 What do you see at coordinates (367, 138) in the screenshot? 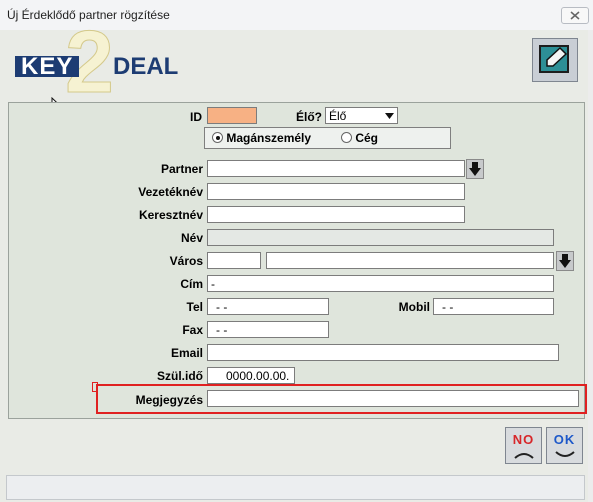
I see `radio-company-label: Cég` at bounding box center [367, 138].